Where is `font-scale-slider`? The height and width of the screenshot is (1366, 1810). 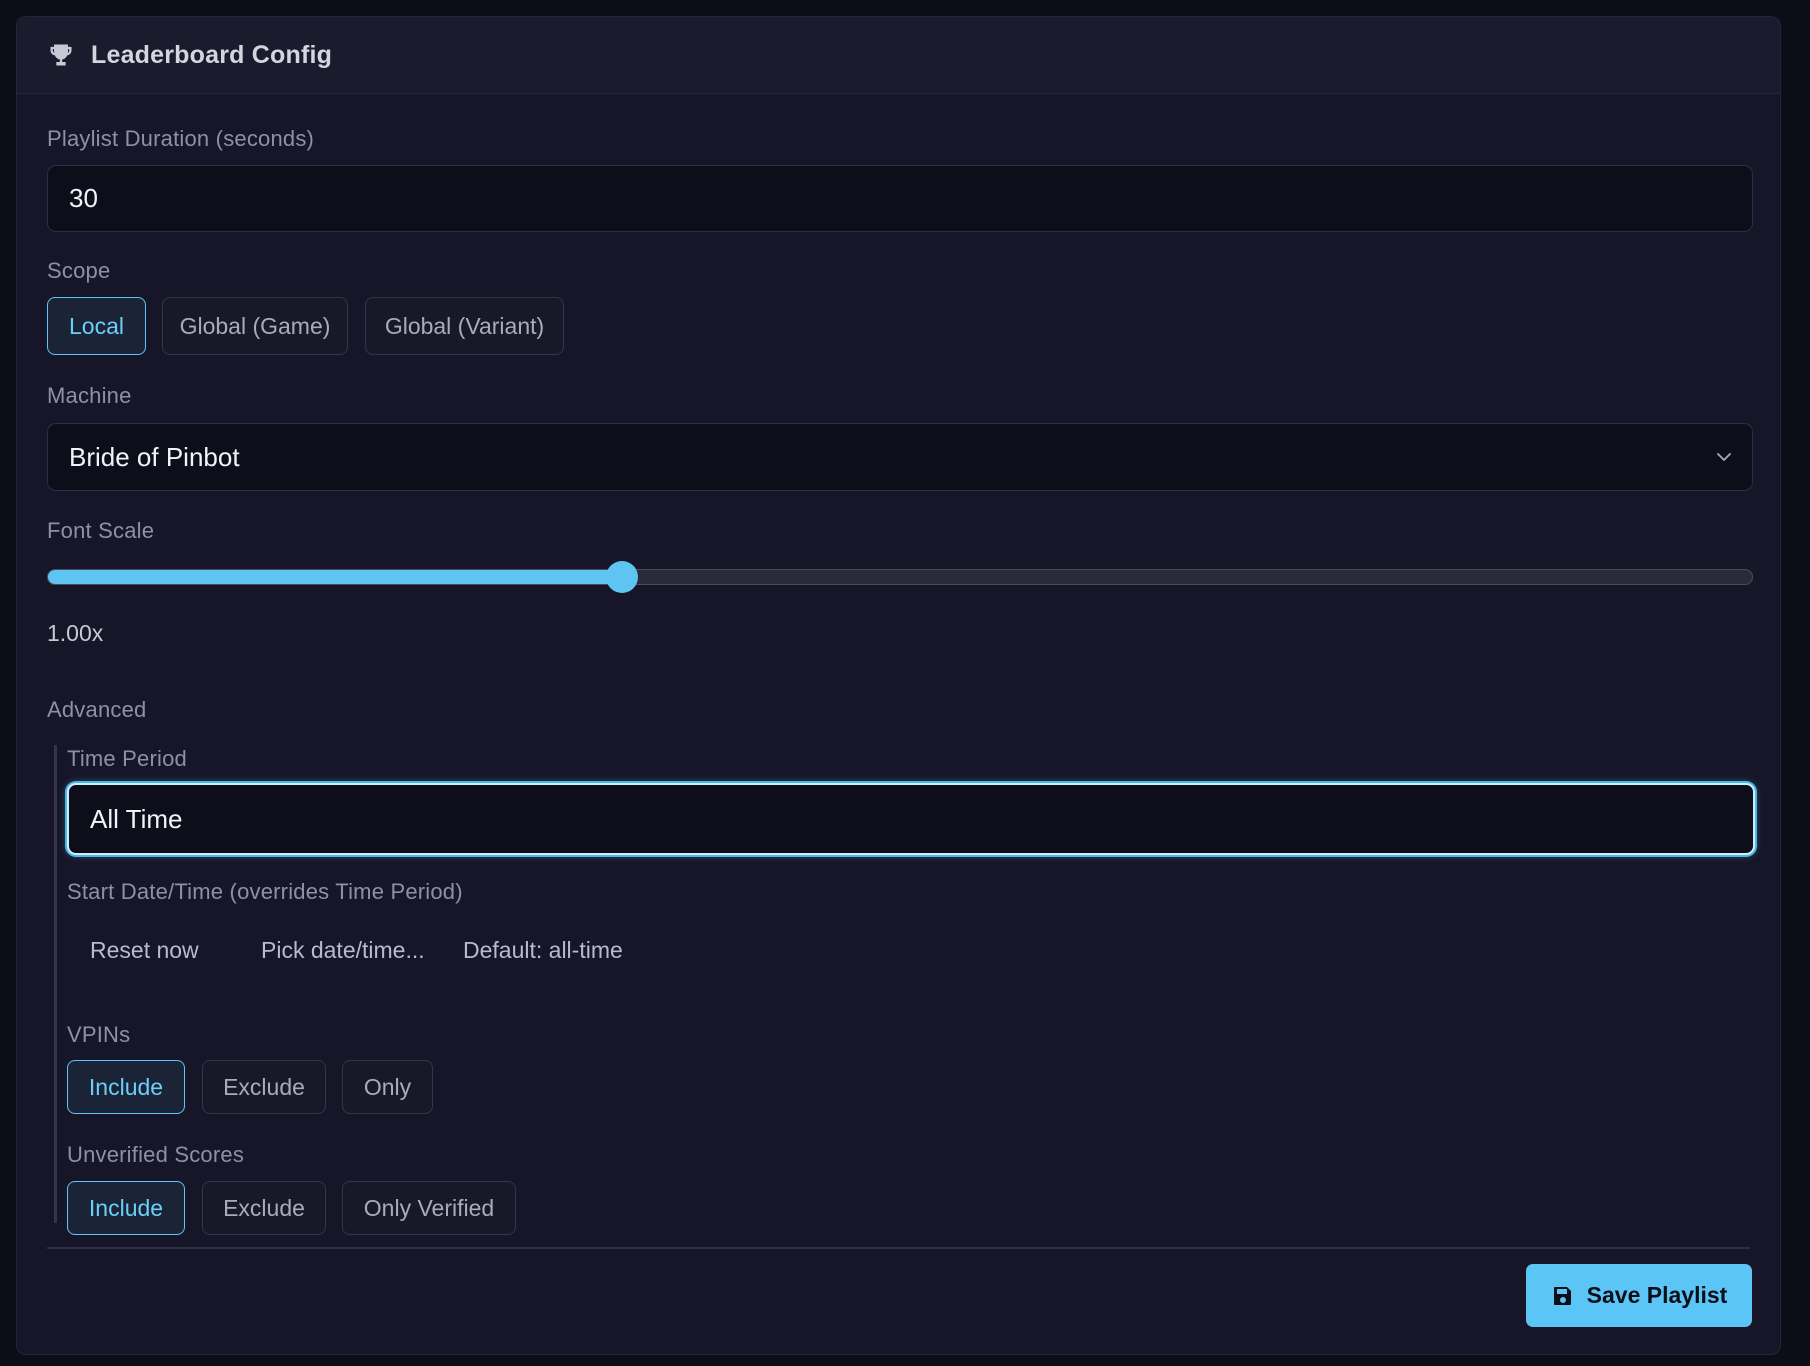
font-scale-slider is located at coordinates (900, 576).